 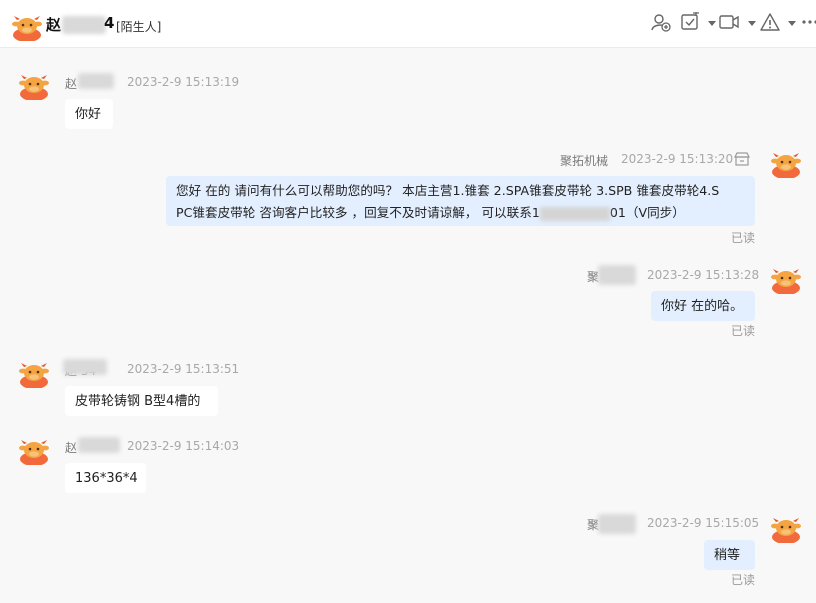 What do you see at coordinates (712, 23) in the screenshot?
I see `task-dropdown-caret-icon` at bounding box center [712, 23].